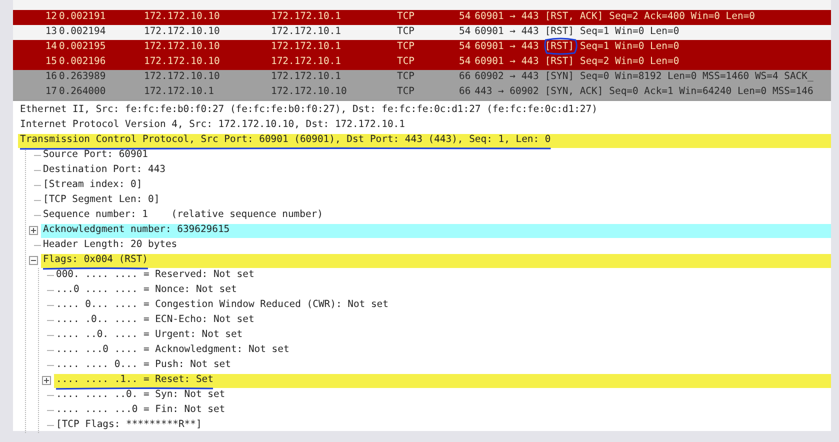 This screenshot has width=839, height=442. What do you see at coordinates (436, 245) in the screenshot?
I see `tree-row: Header Length: 20 bytes` at bounding box center [436, 245].